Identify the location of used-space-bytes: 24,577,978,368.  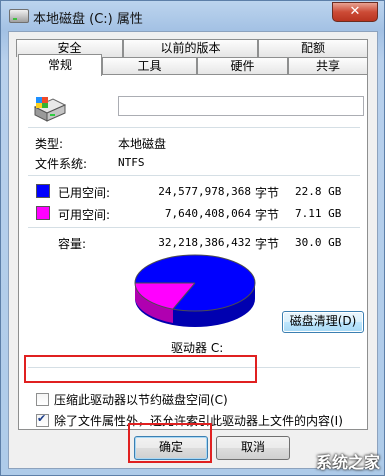
(204, 191).